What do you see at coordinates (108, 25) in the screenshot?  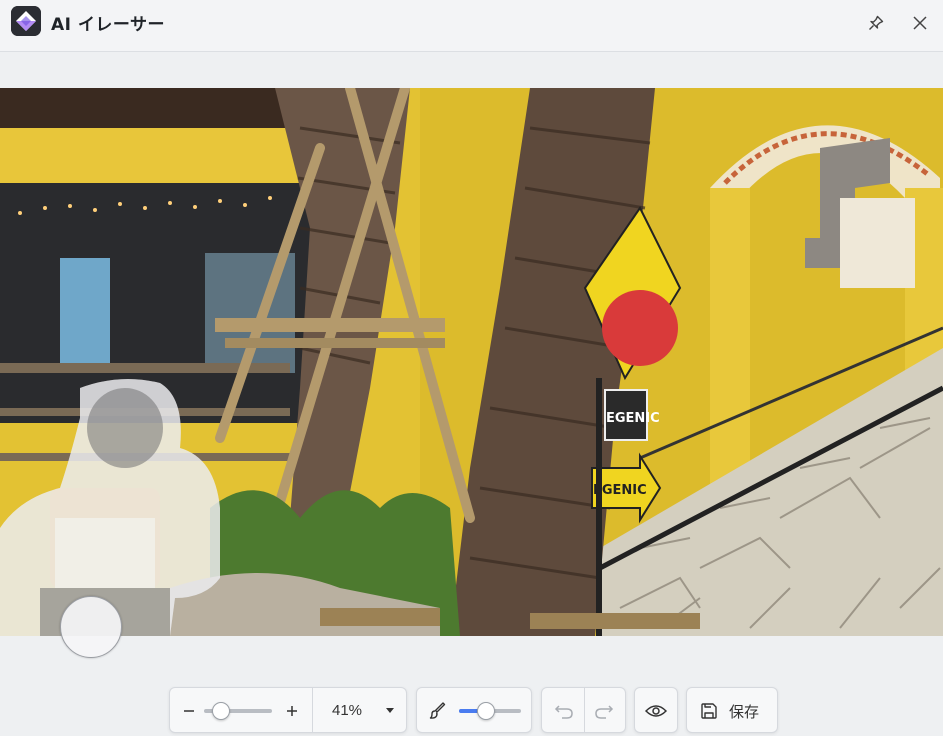 I see `app-title: AI イレーサー` at bounding box center [108, 25].